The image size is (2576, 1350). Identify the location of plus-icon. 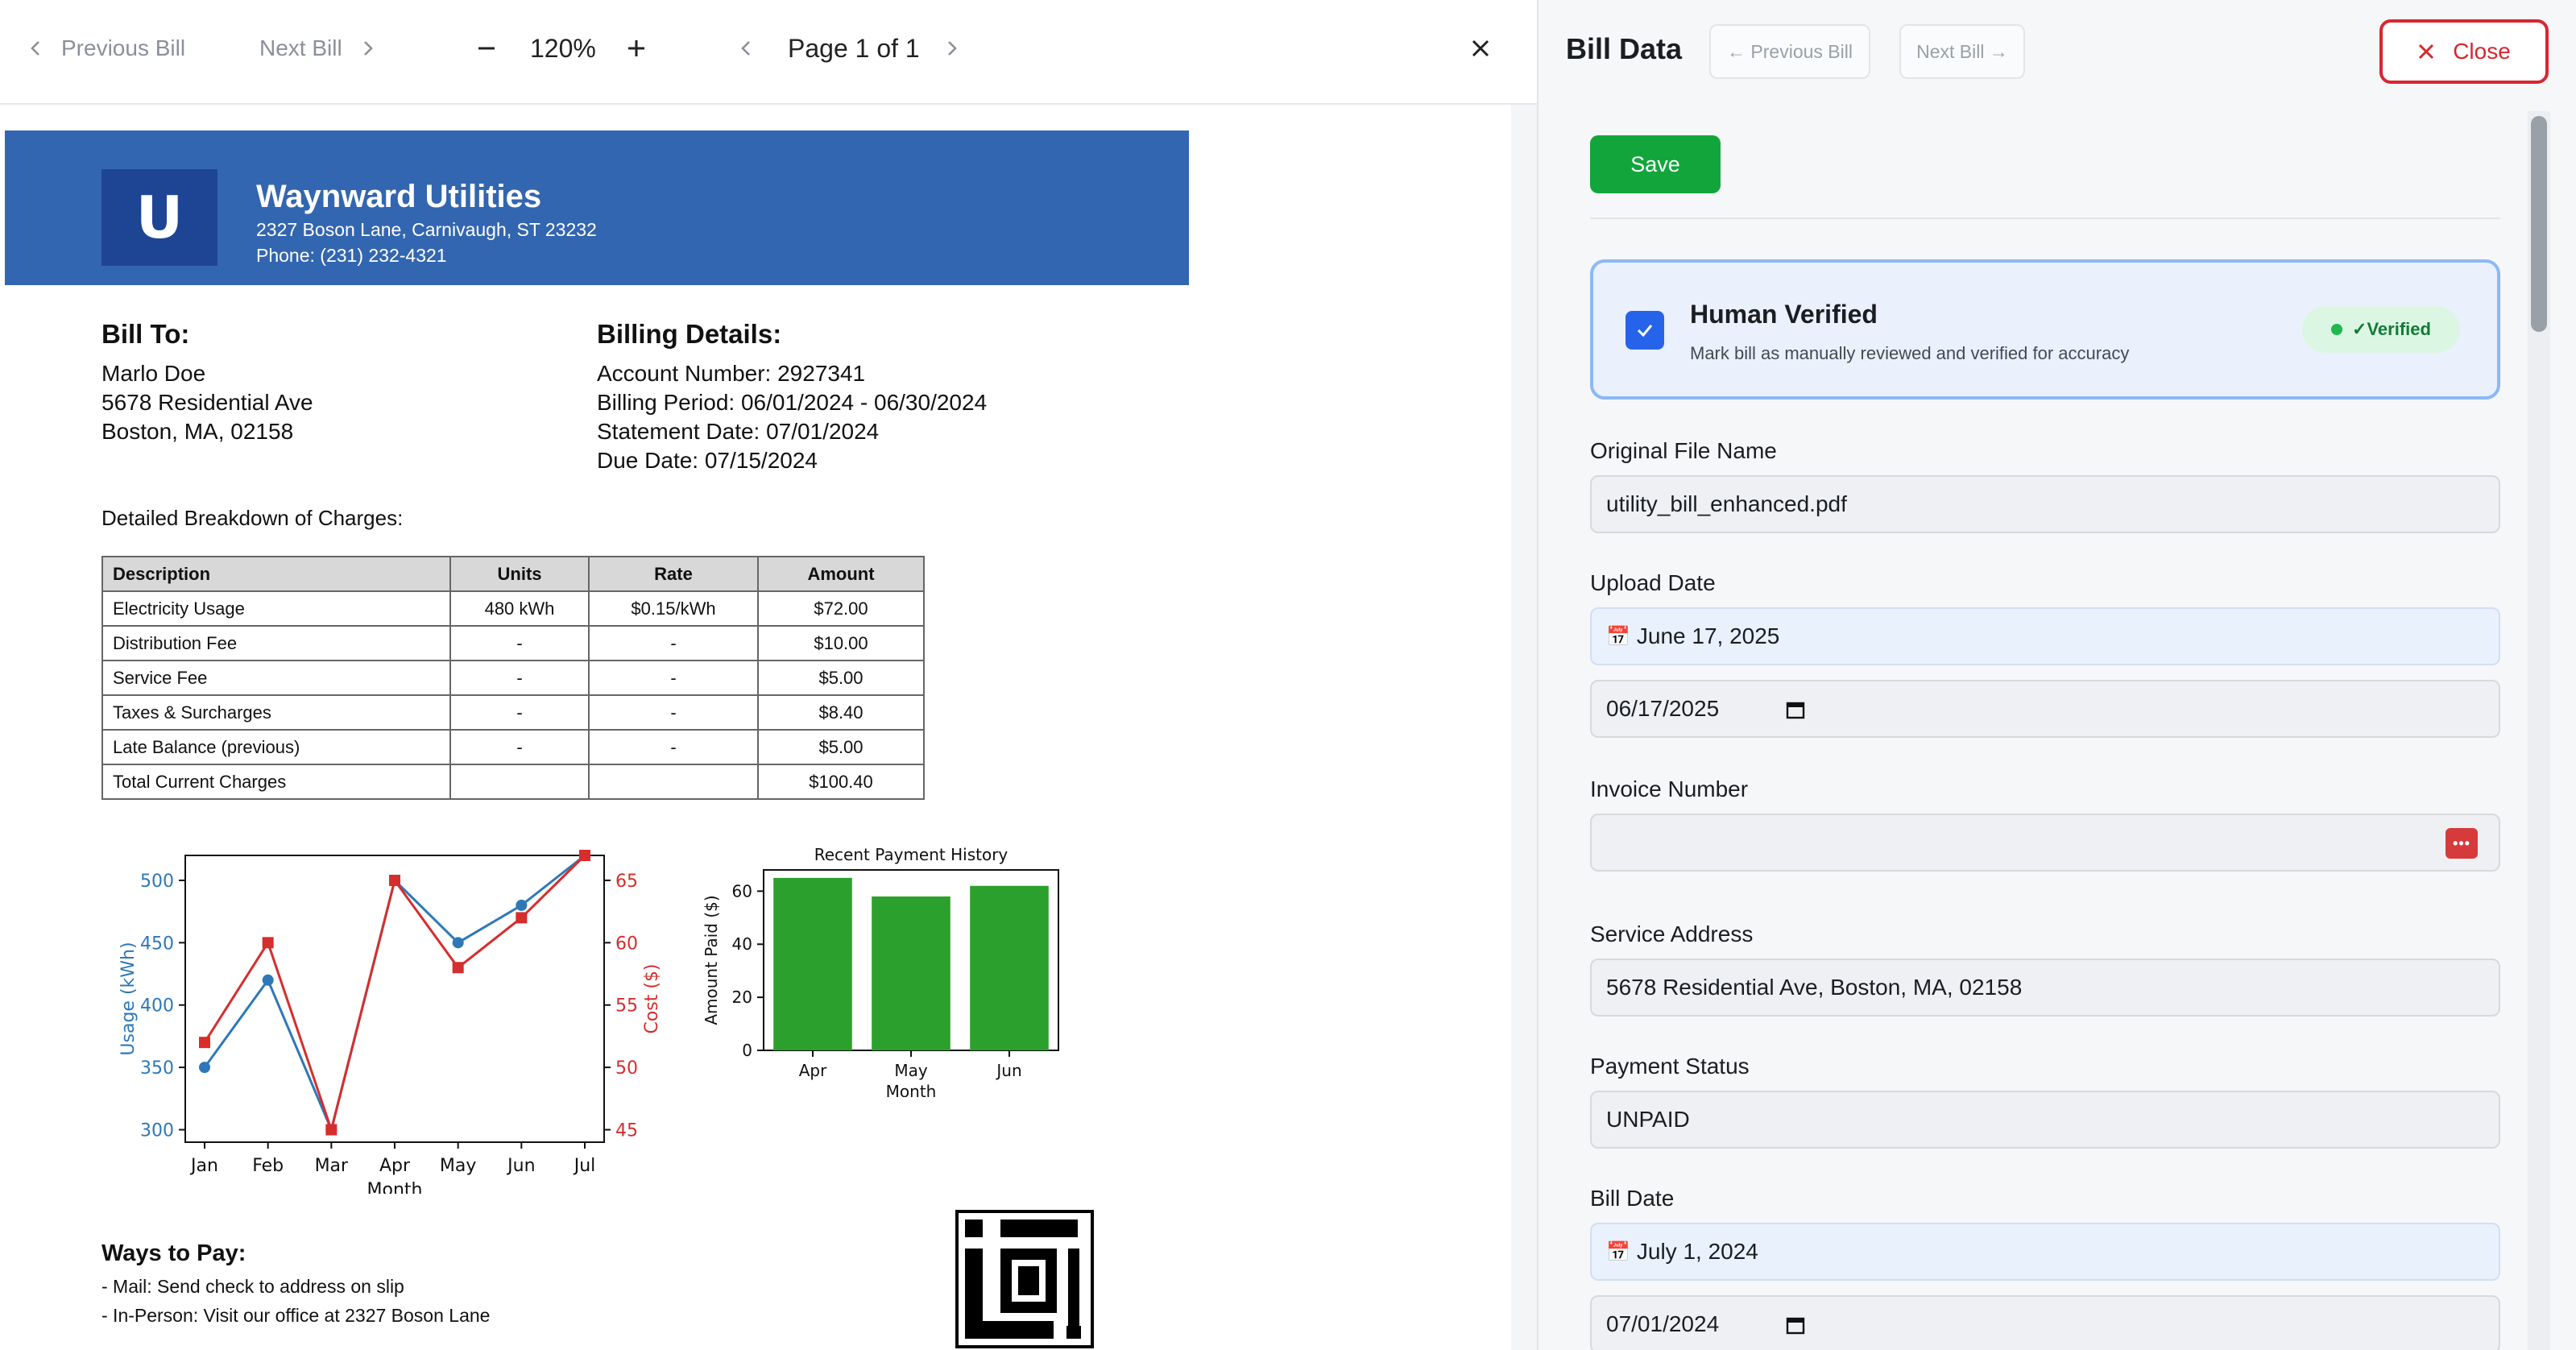
(636, 48).